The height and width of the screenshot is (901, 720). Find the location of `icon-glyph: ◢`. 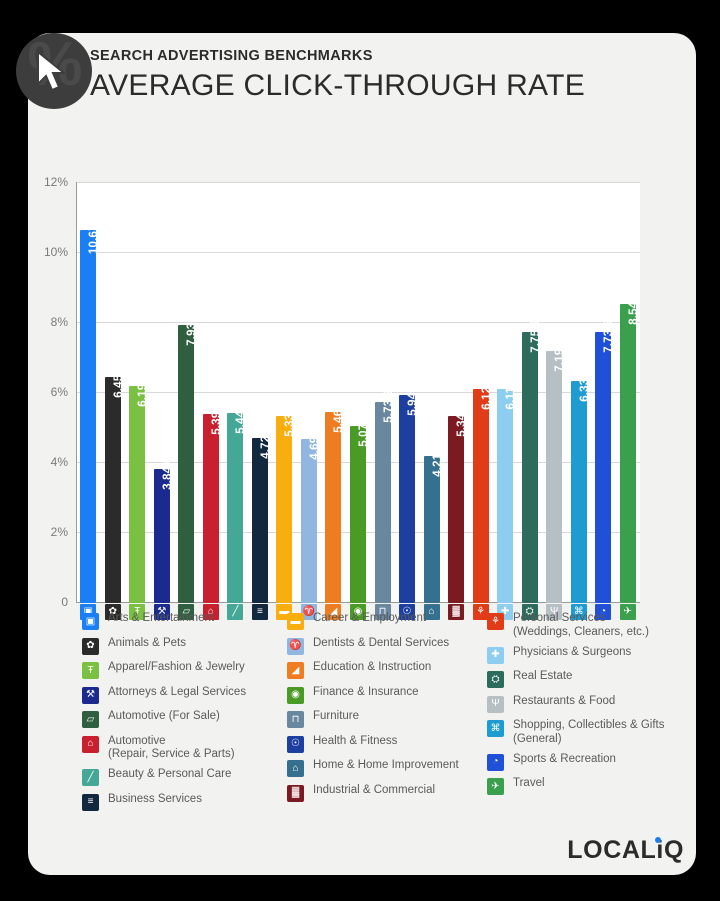

icon-glyph: ◢ is located at coordinates (295, 670).